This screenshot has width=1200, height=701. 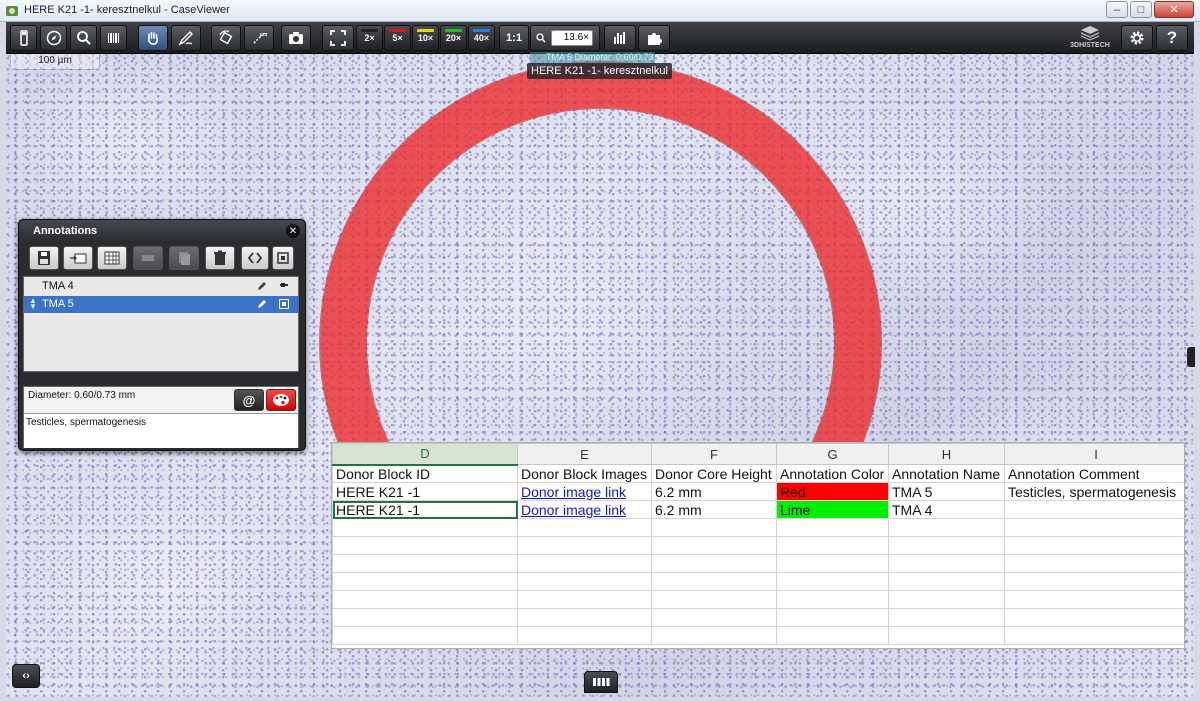 I want to click on annotation-diameter: Diameter: 0.60/0.73 mm, so click(x=82, y=395).